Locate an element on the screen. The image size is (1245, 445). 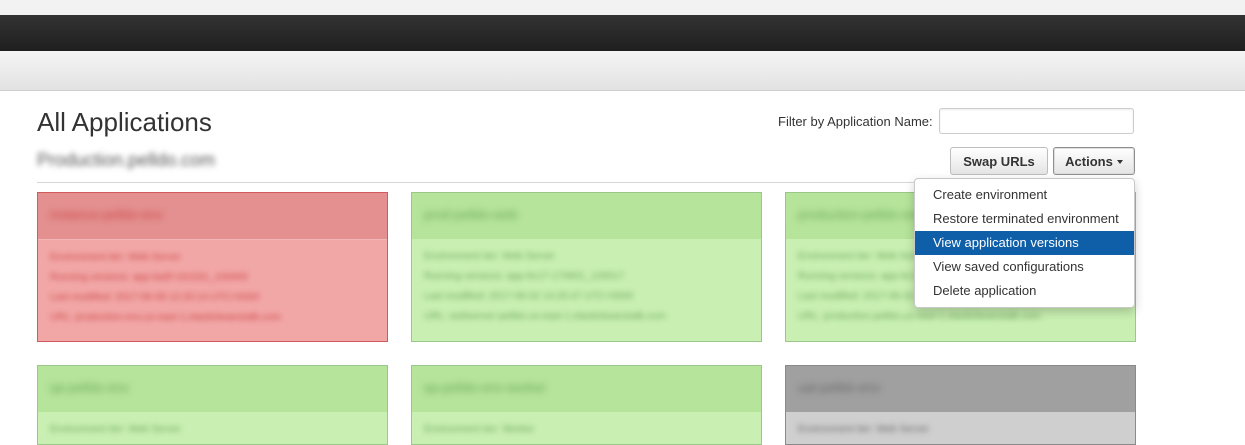
swap-urls-button: Swap URLs is located at coordinates (999, 161).